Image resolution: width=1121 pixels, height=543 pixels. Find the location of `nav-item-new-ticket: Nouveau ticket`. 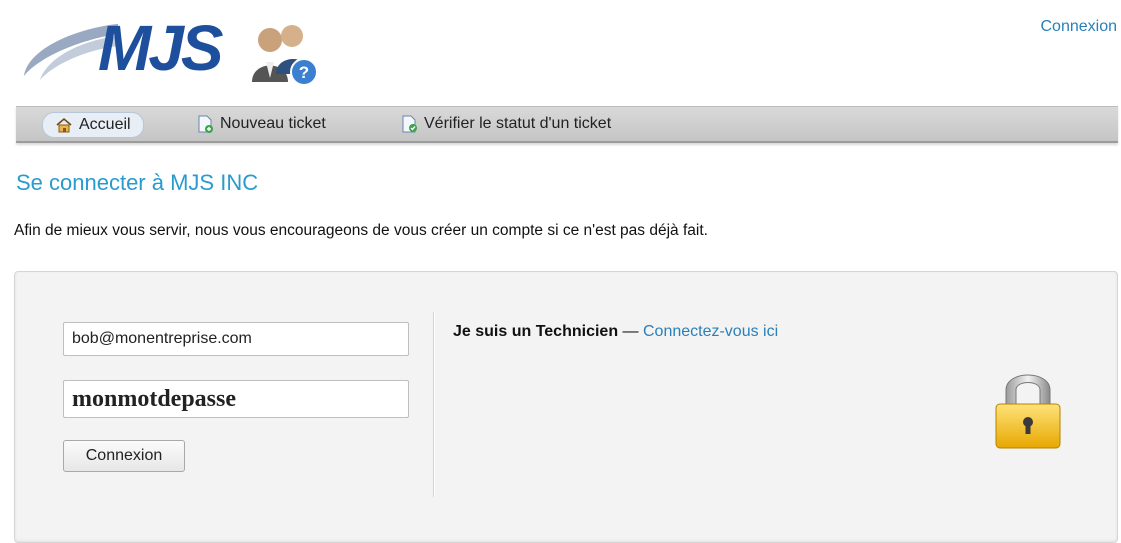

nav-item-new-ticket: Nouveau ticket is located at coordinates (261, 124).